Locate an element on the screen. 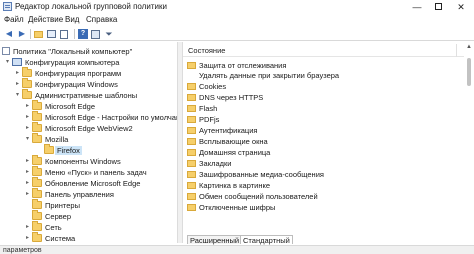  tree-item-server: Сервер is located at coordinates (88, 216).